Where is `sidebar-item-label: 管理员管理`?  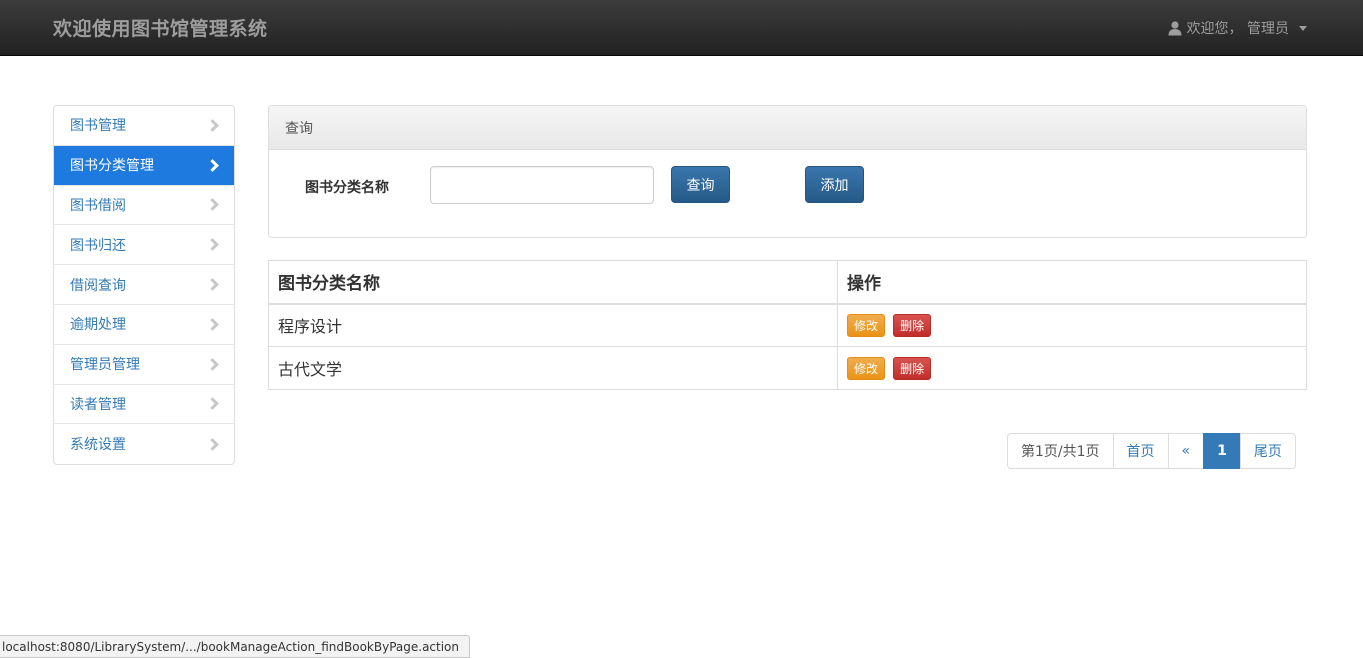
sidebar-item-label: 管理员管理 is located at coordinates (105, 365).